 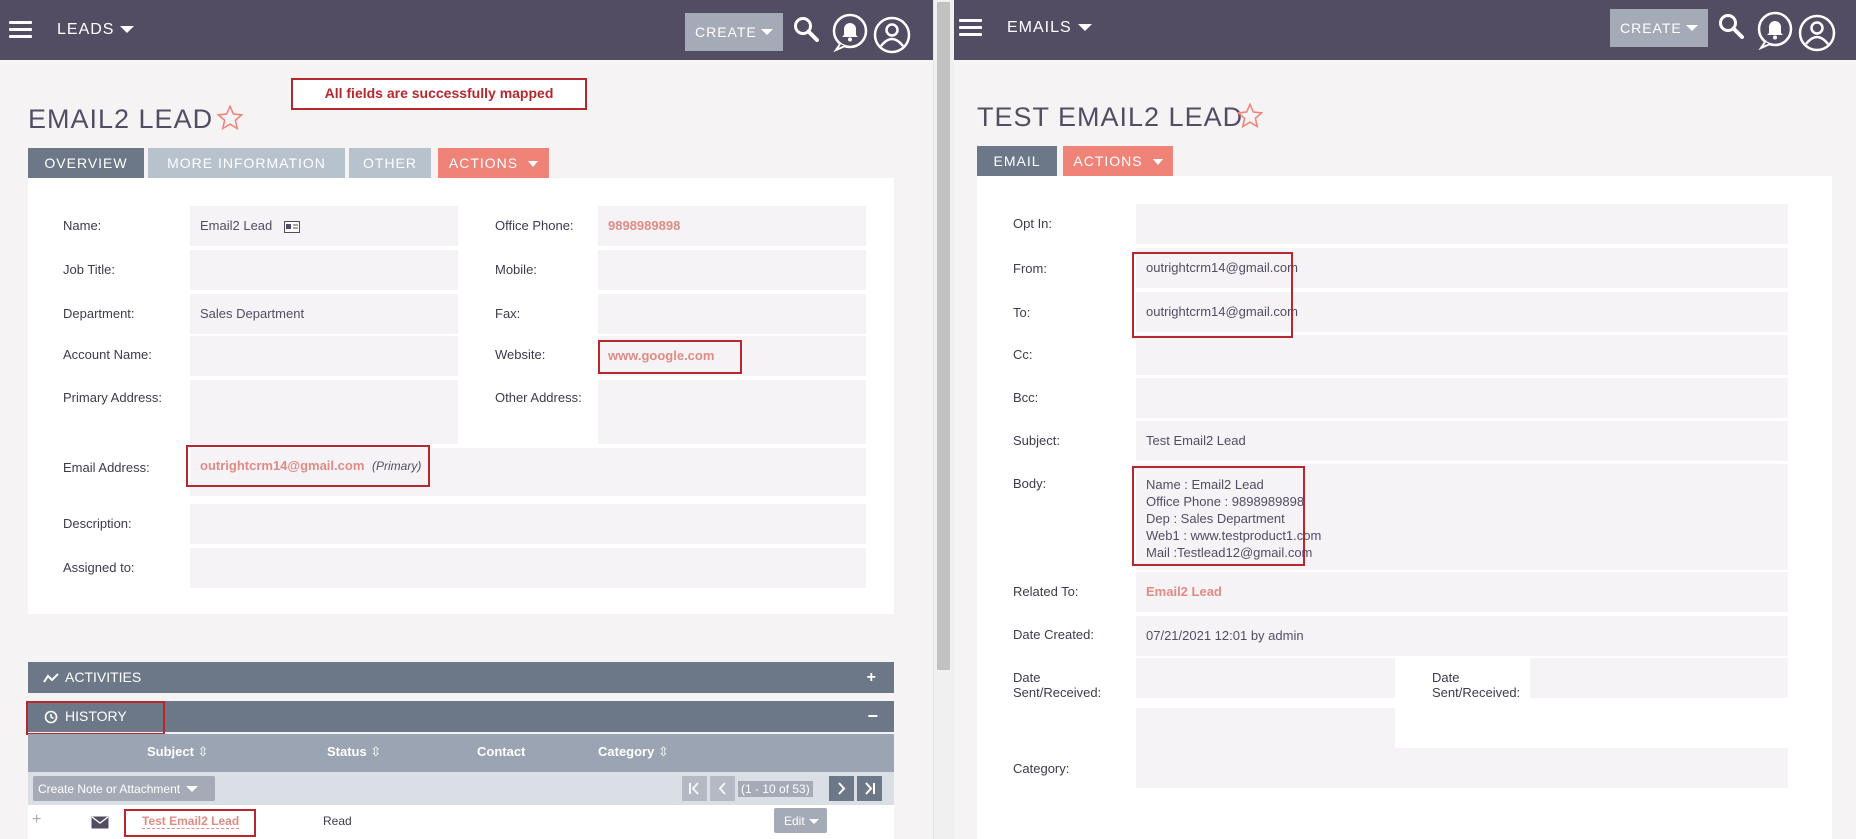 I want to click on field-department: Sales Department, so click(x=324, y=314).